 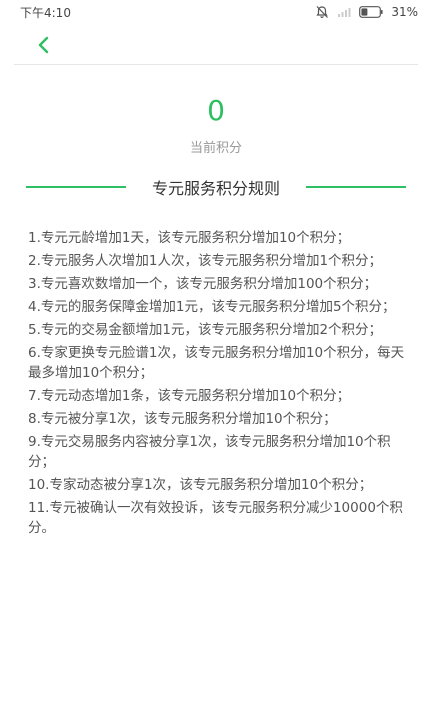 What do you see at coordinates (189, 396) in the screenshot?
I see `rule-item: 7.专元动态增加1条，该专元服务积分增加10个积分；` at bounding box center [189, 396].